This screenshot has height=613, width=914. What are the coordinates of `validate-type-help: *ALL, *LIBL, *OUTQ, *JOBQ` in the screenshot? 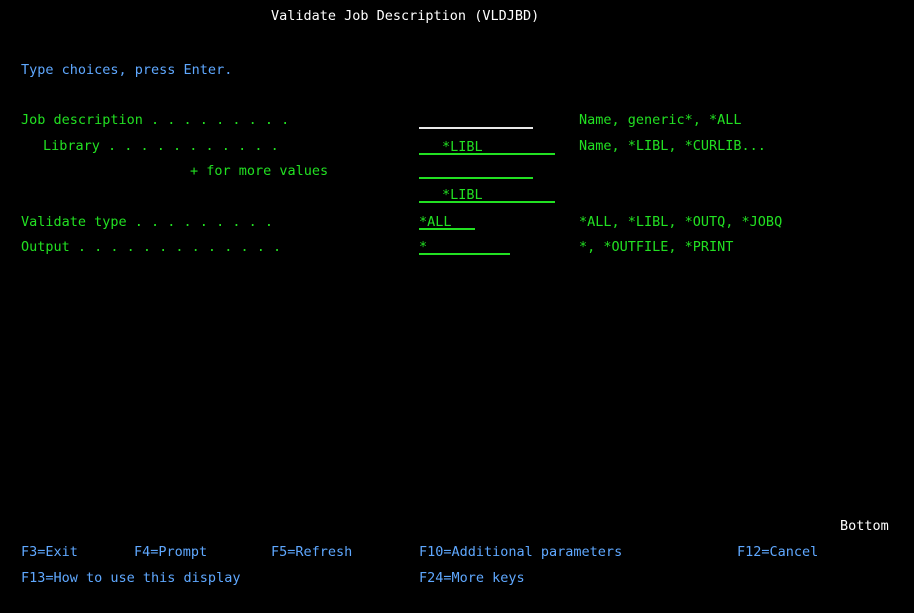 It's located at (681, 222).